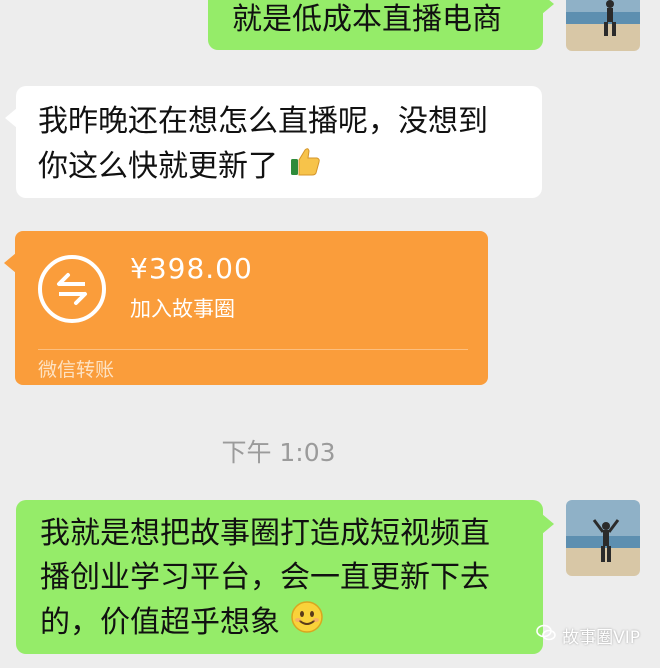 Image resolution: width=660 pixels, height=668 pixels. I want to click on message-text-line: 的，价值超乎想象, so click(160, 622).